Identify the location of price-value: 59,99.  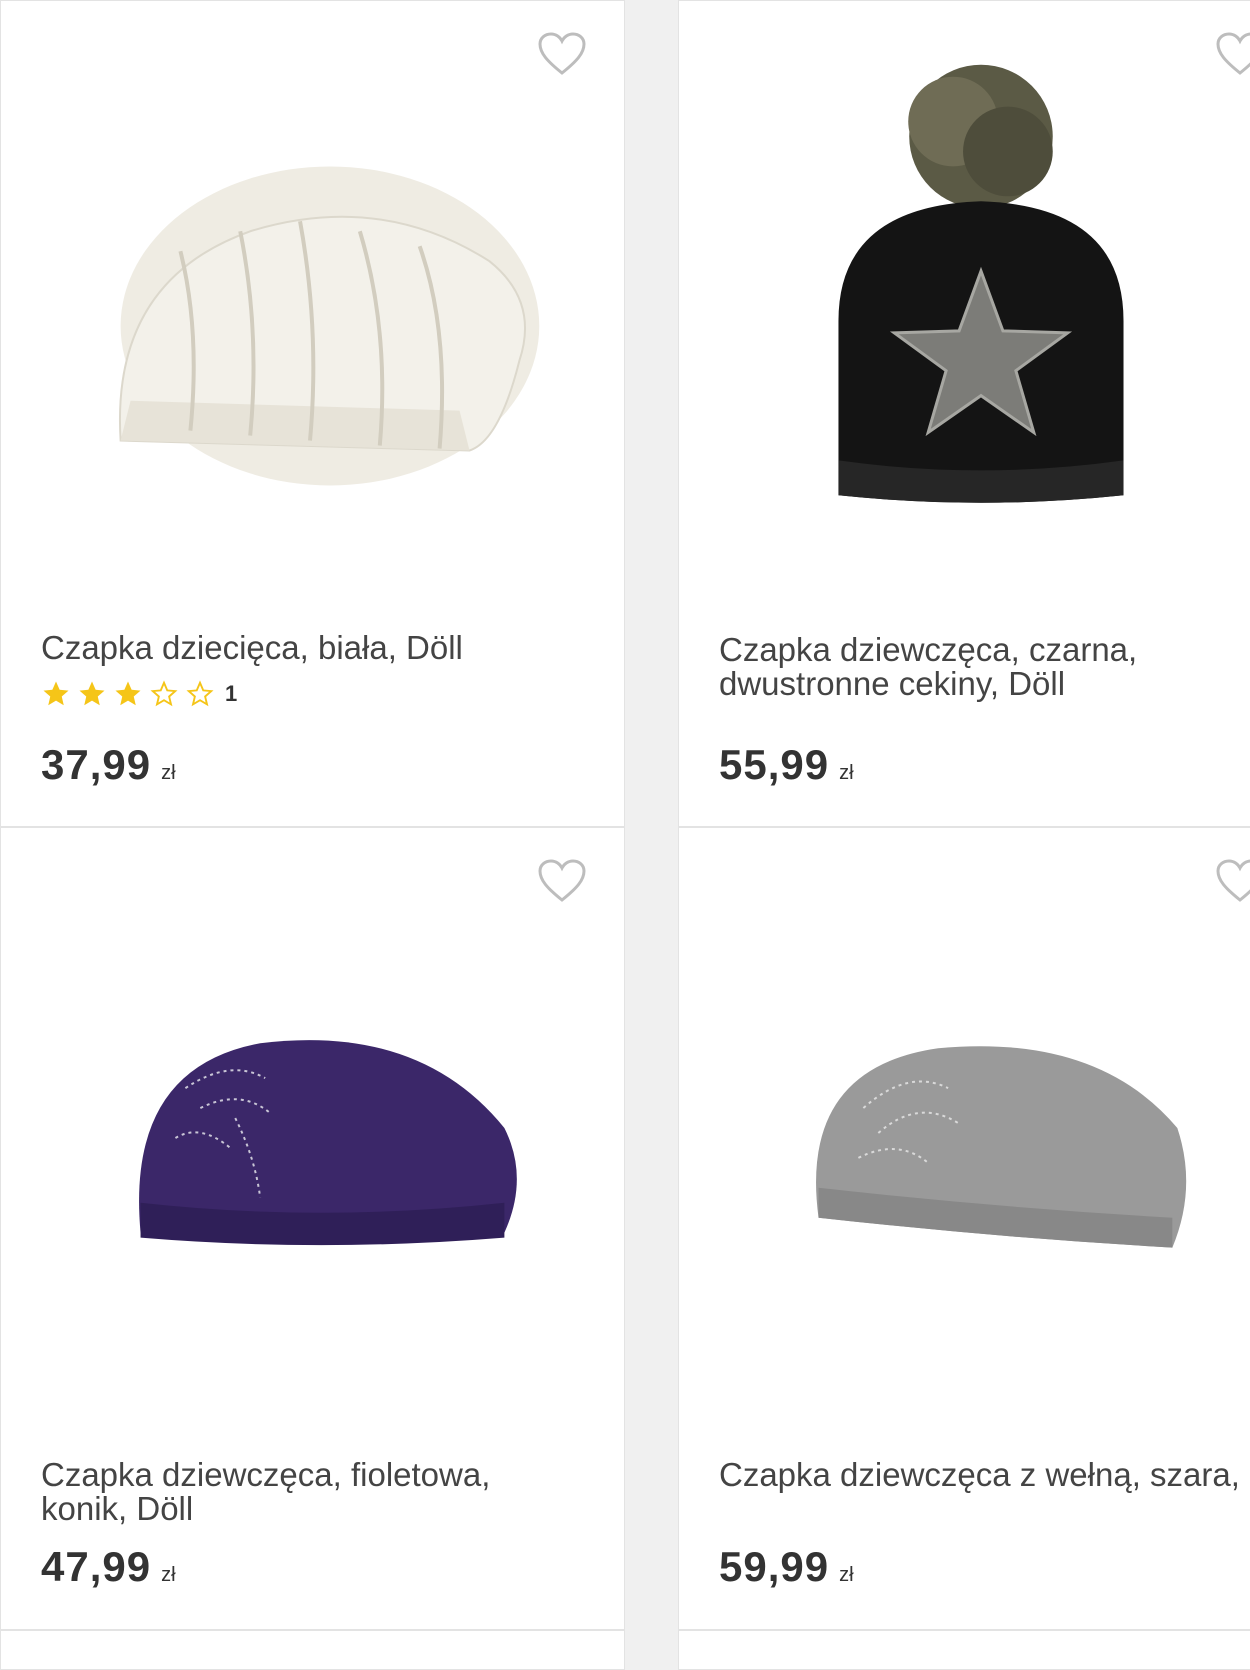
(774, 1566).